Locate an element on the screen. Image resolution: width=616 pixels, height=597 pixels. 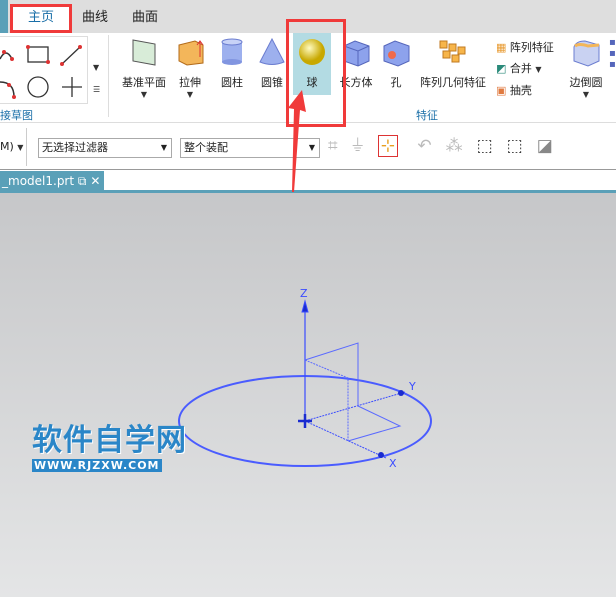
csys-planes is located at coordinates (353, 392).